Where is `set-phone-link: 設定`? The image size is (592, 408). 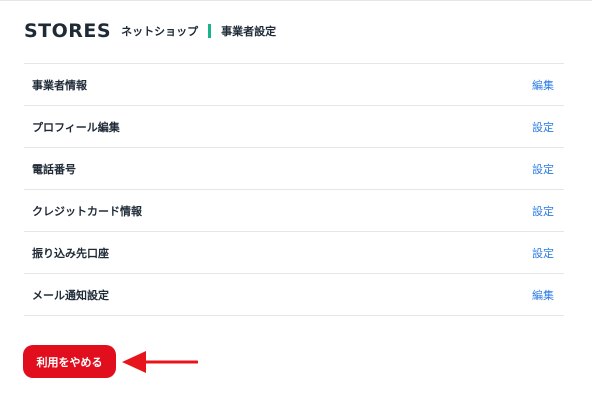 set-phone-link: 設定 is located at coordinates (543, 169).